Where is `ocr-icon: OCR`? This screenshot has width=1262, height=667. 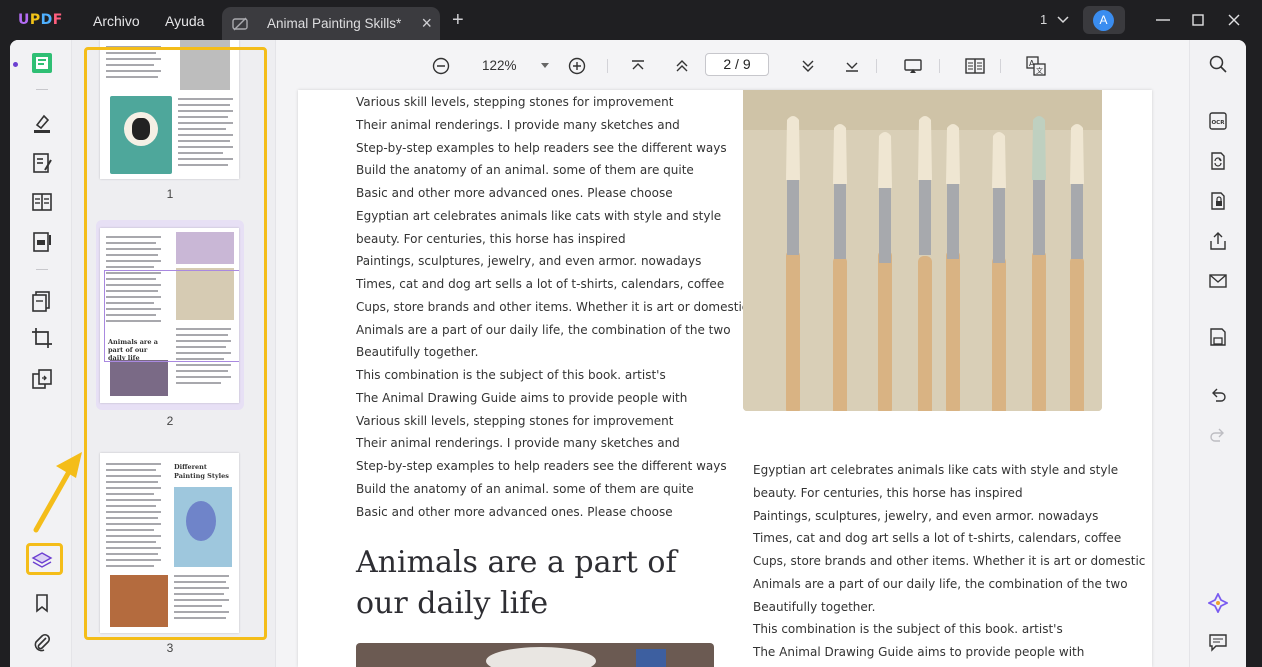 ocr-icon: OCR is located at coordinates (1218, 121).